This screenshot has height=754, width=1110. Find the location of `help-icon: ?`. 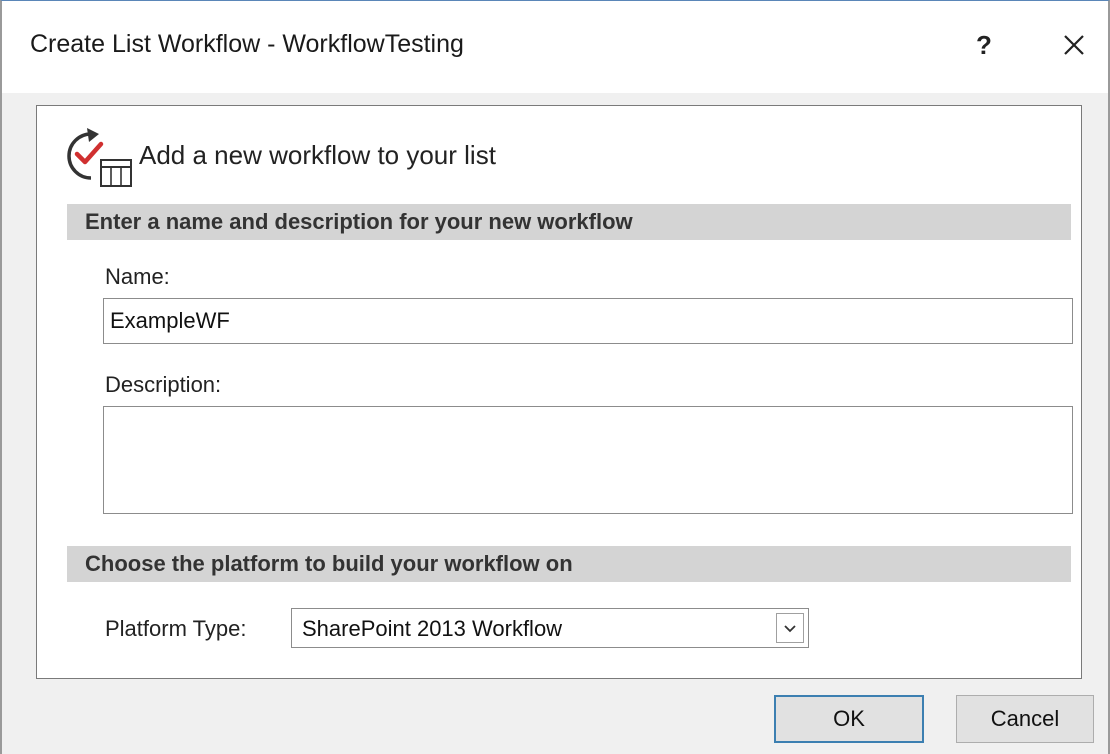

help-icon: ? is located at coordinates (984, 45).